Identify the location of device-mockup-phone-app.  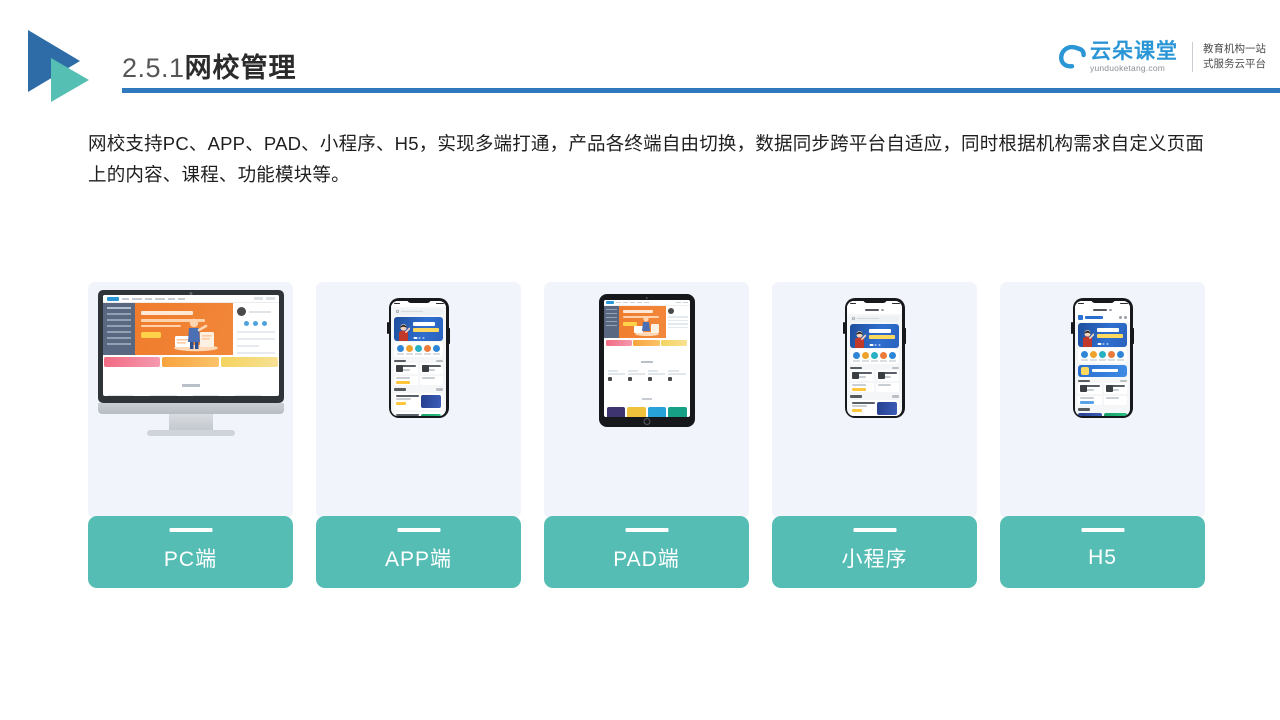
(418, 394).